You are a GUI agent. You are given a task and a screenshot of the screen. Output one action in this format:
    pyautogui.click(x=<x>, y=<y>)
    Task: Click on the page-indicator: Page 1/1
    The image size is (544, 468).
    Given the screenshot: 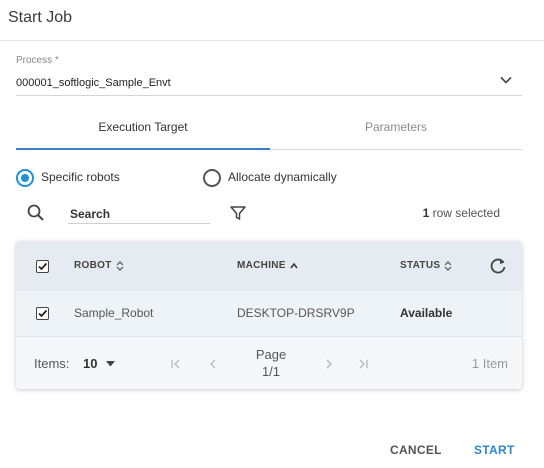 What is the action you would take?
    pyautogui.click(x=271, y=363)
    